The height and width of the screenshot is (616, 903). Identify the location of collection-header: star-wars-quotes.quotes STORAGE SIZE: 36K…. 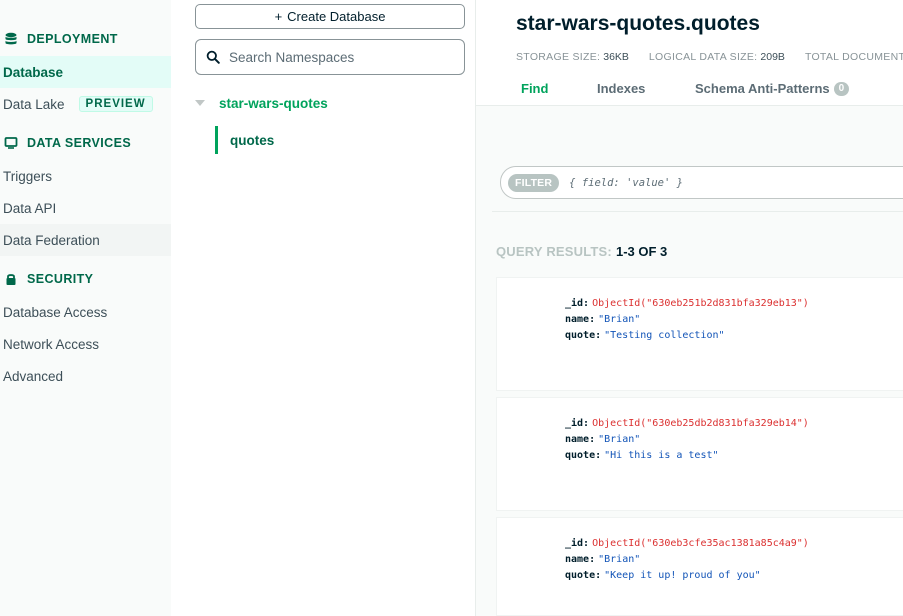
(689, 53).